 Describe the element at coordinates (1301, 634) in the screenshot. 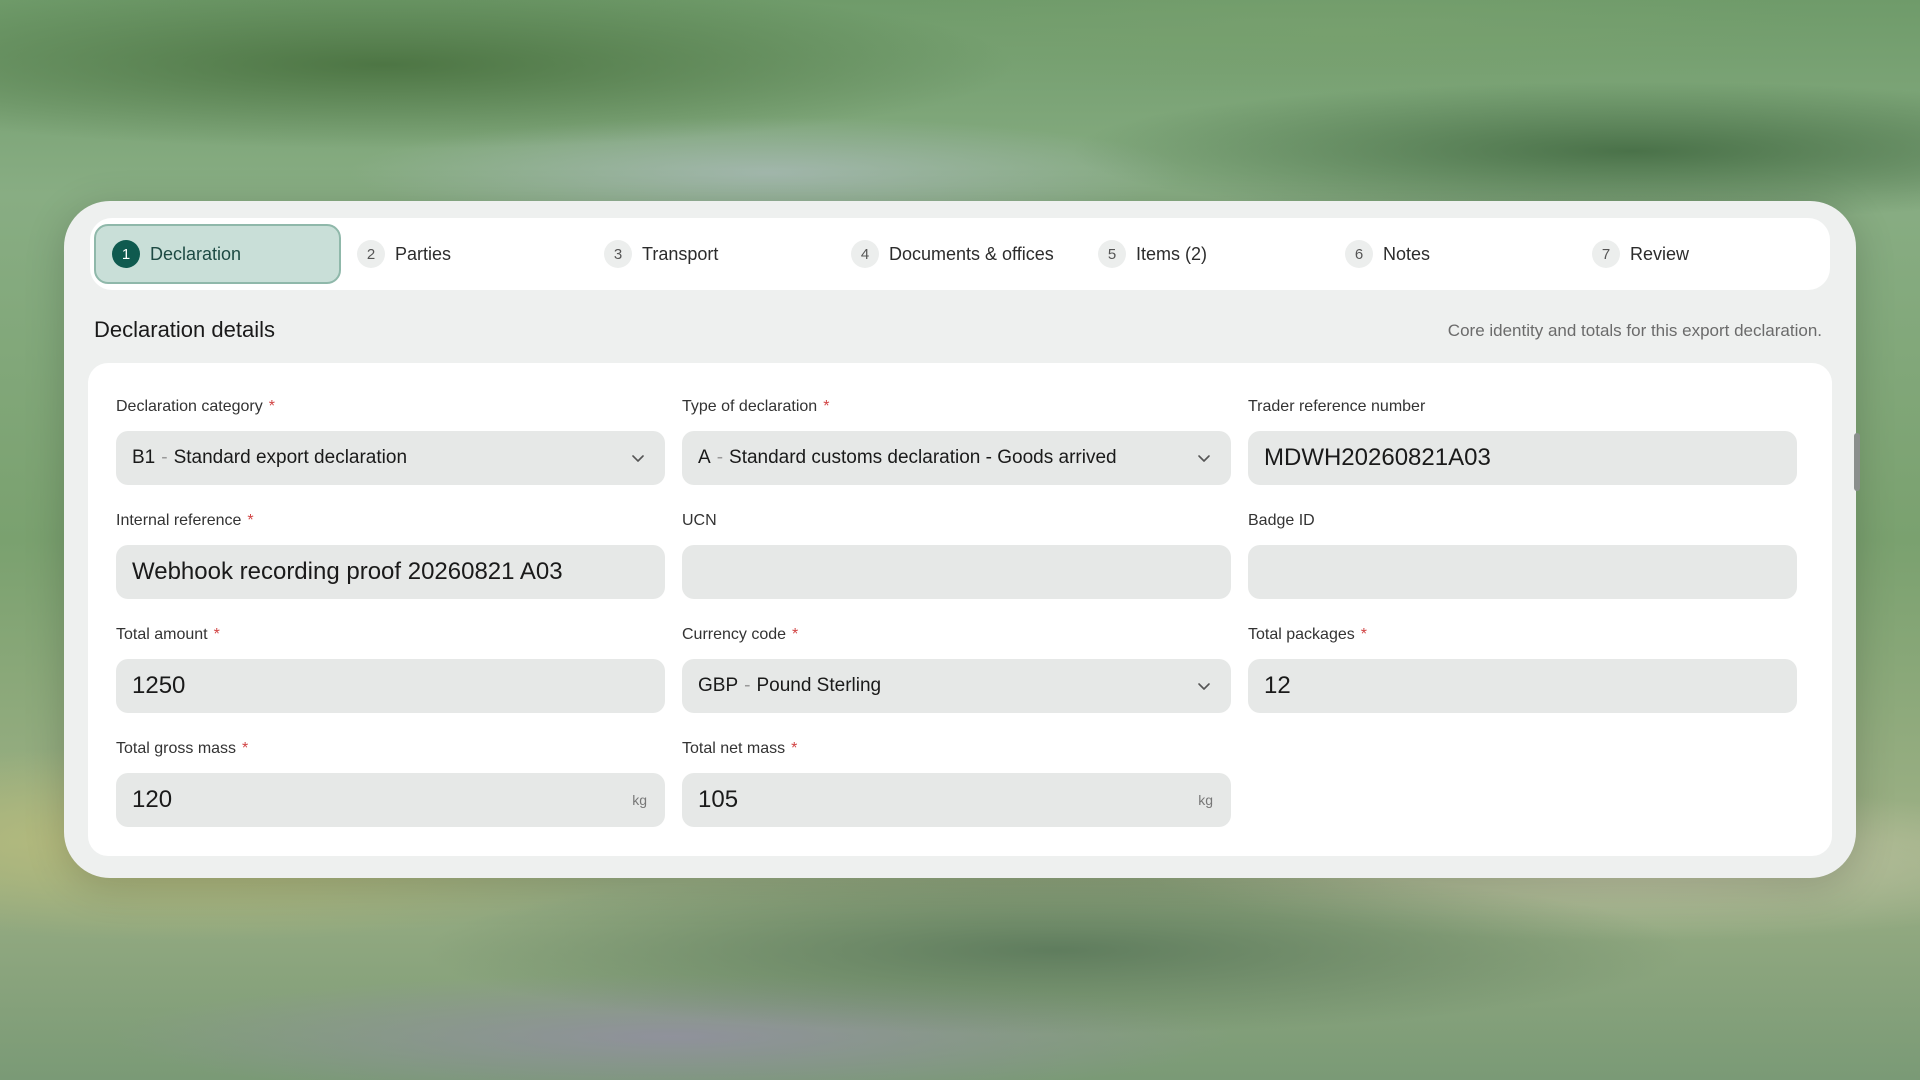

I see `label-text: Total packages` at that location.